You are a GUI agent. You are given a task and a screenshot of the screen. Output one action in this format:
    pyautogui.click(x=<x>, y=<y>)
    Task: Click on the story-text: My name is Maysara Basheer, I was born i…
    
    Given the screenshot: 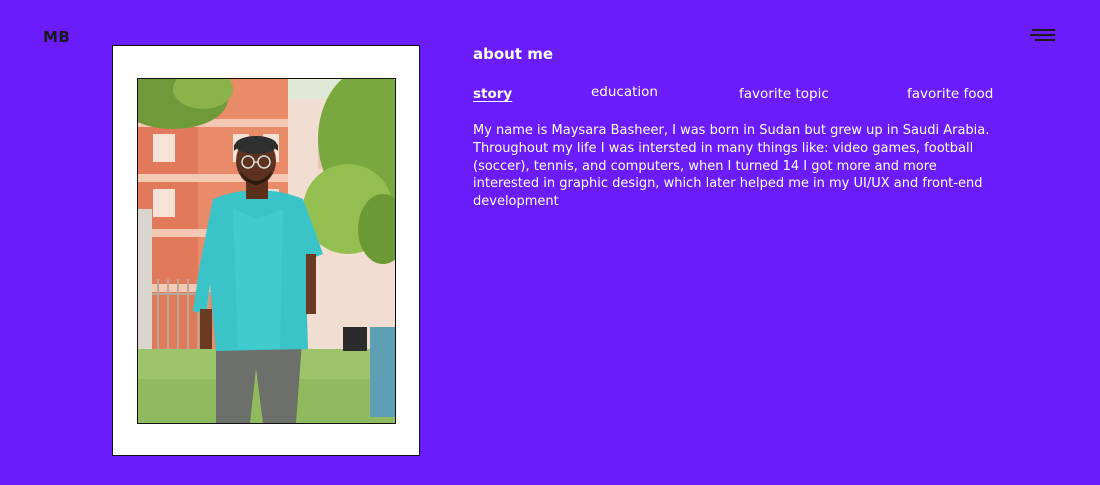 What is the action you would take?
    pyautogui.click(x=731, y=166)
    